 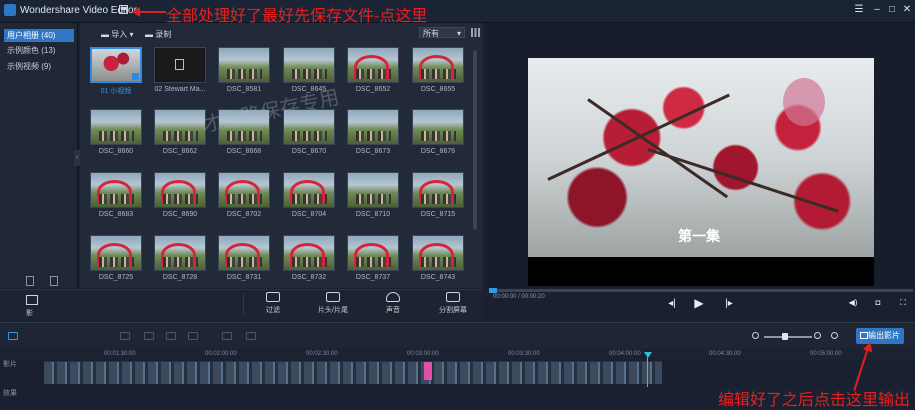 What do you see at coordinates (457, 354) in the screenshot?
I see `timeline-ruler` at bounding box center [457, 354].